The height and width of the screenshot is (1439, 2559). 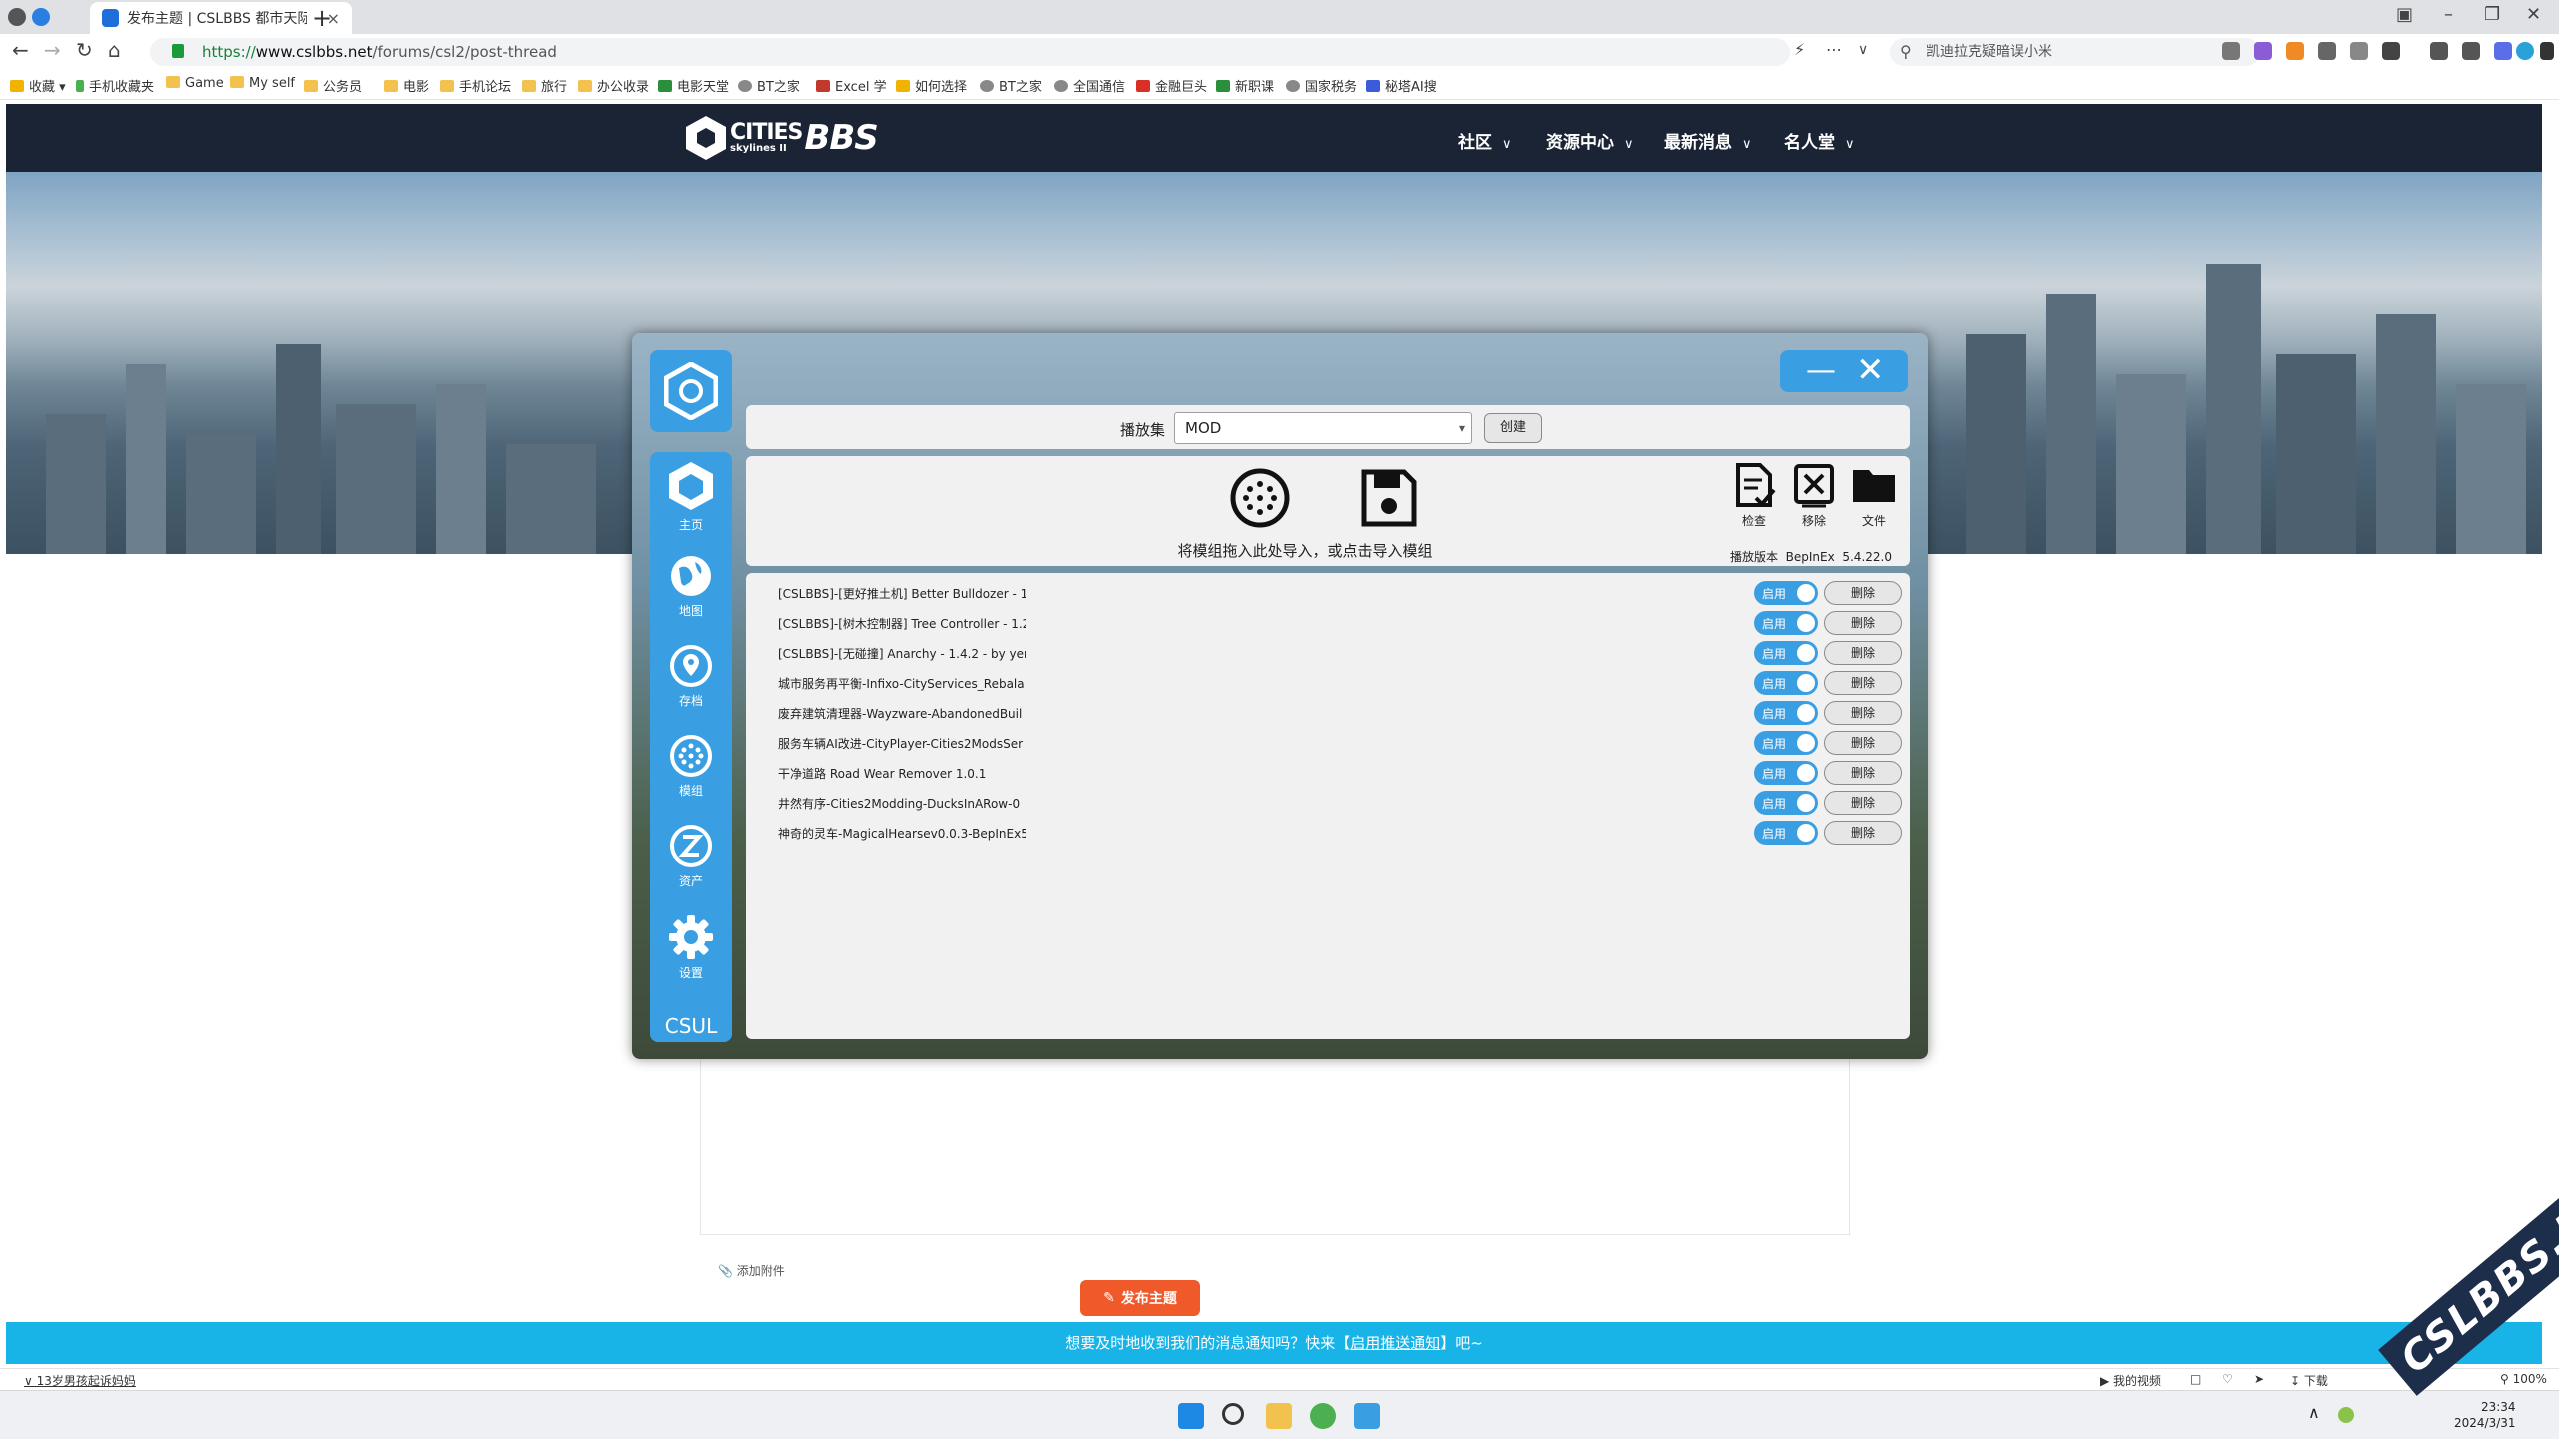 What do you see at coordinates (406, 85) in the screenshot?
I see `bookmark-item: 电影` at bounding box center [406, 85].